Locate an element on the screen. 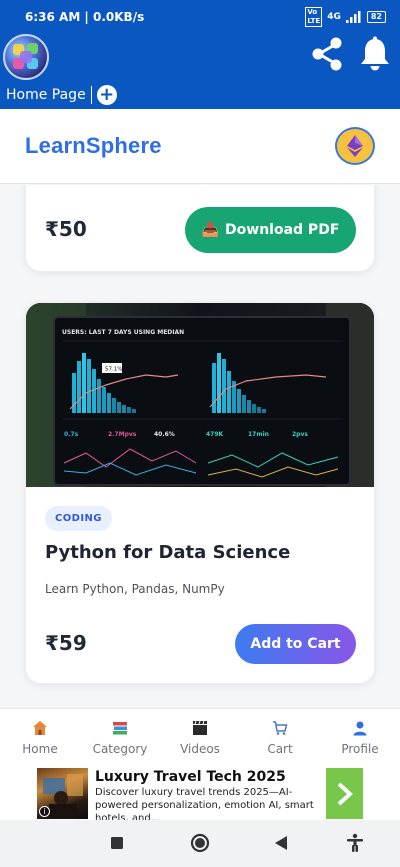 Image resolution: width=400 pixels, height=867 pixels. course-card: ₹50 📥 Download PDF is located at coordinates (200, 228).